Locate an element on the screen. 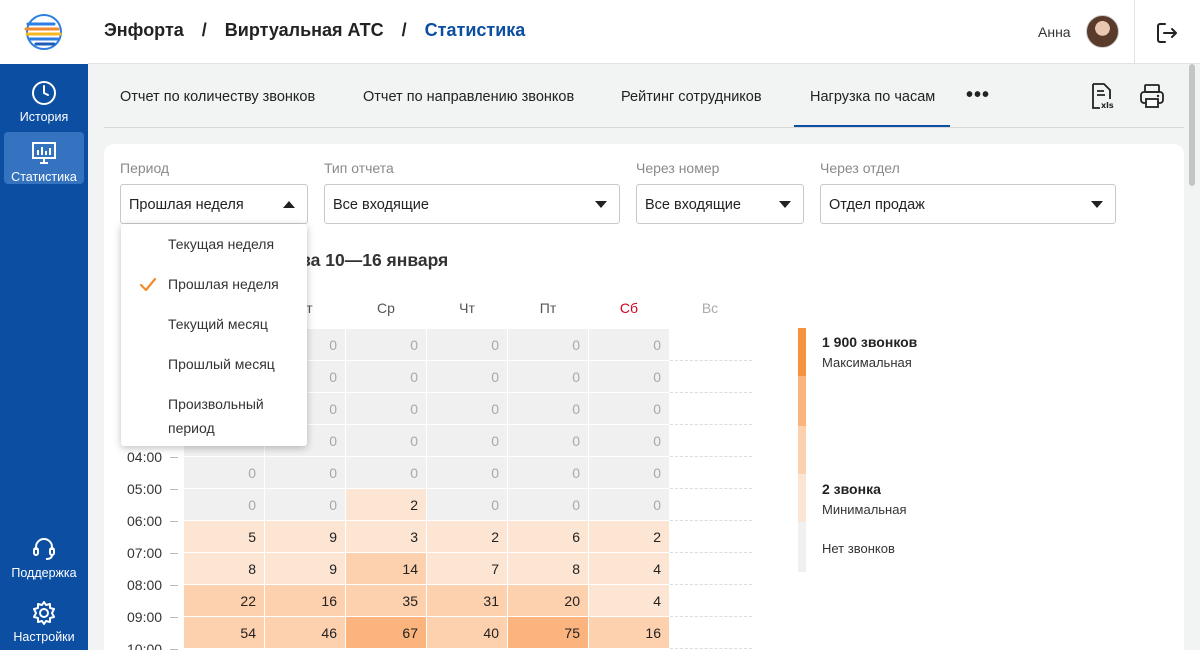  heatmap-cell: 46 is located at coordinates (305, 632).